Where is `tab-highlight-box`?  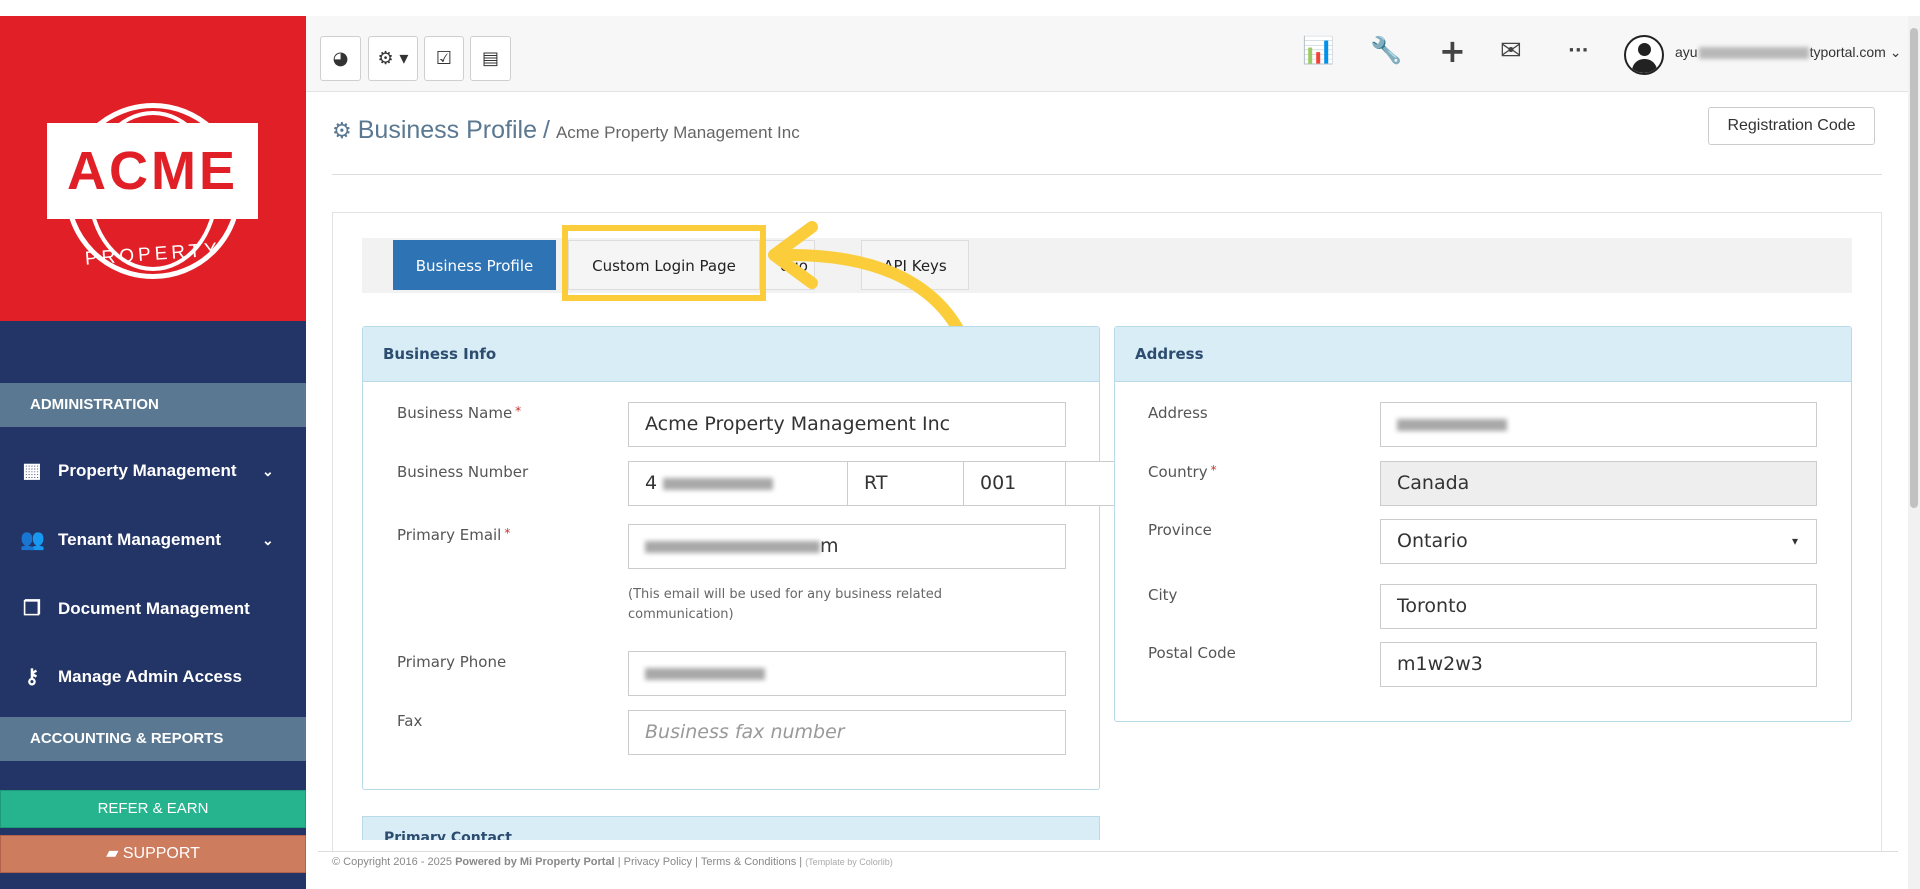
tab-highlight-box is located at coordinates (664, 263).